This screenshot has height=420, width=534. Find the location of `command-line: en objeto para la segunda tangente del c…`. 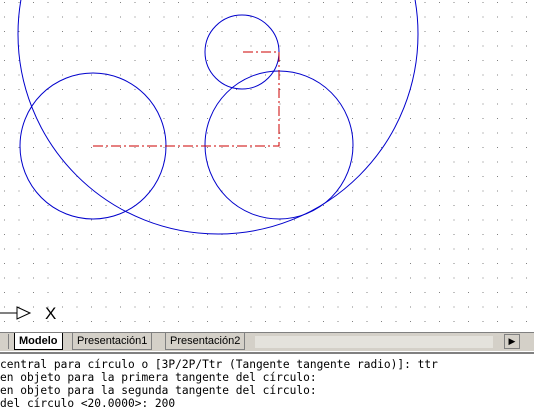

command-line: en objeto para la segunda tangente del c… is located at coordinates (158, 390).